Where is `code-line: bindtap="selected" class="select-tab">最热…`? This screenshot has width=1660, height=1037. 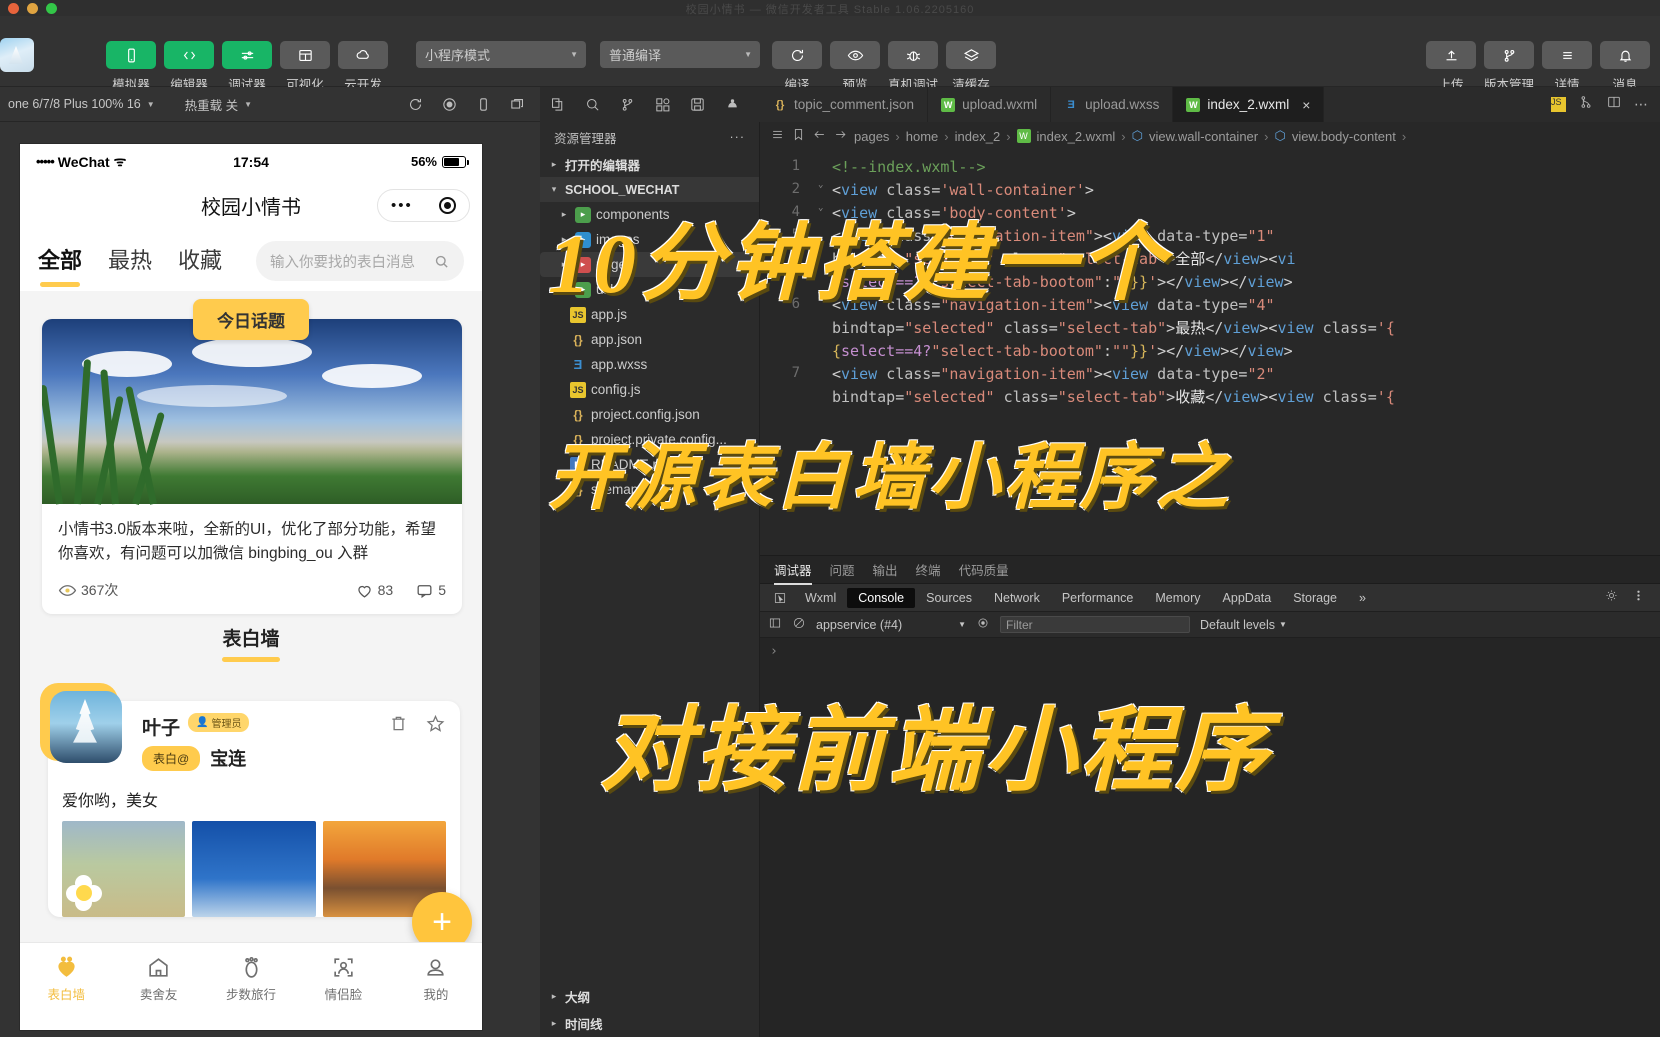 code-line: bindtap="selected" class="select-tab">最热… is located at coordinates (1210, 328).